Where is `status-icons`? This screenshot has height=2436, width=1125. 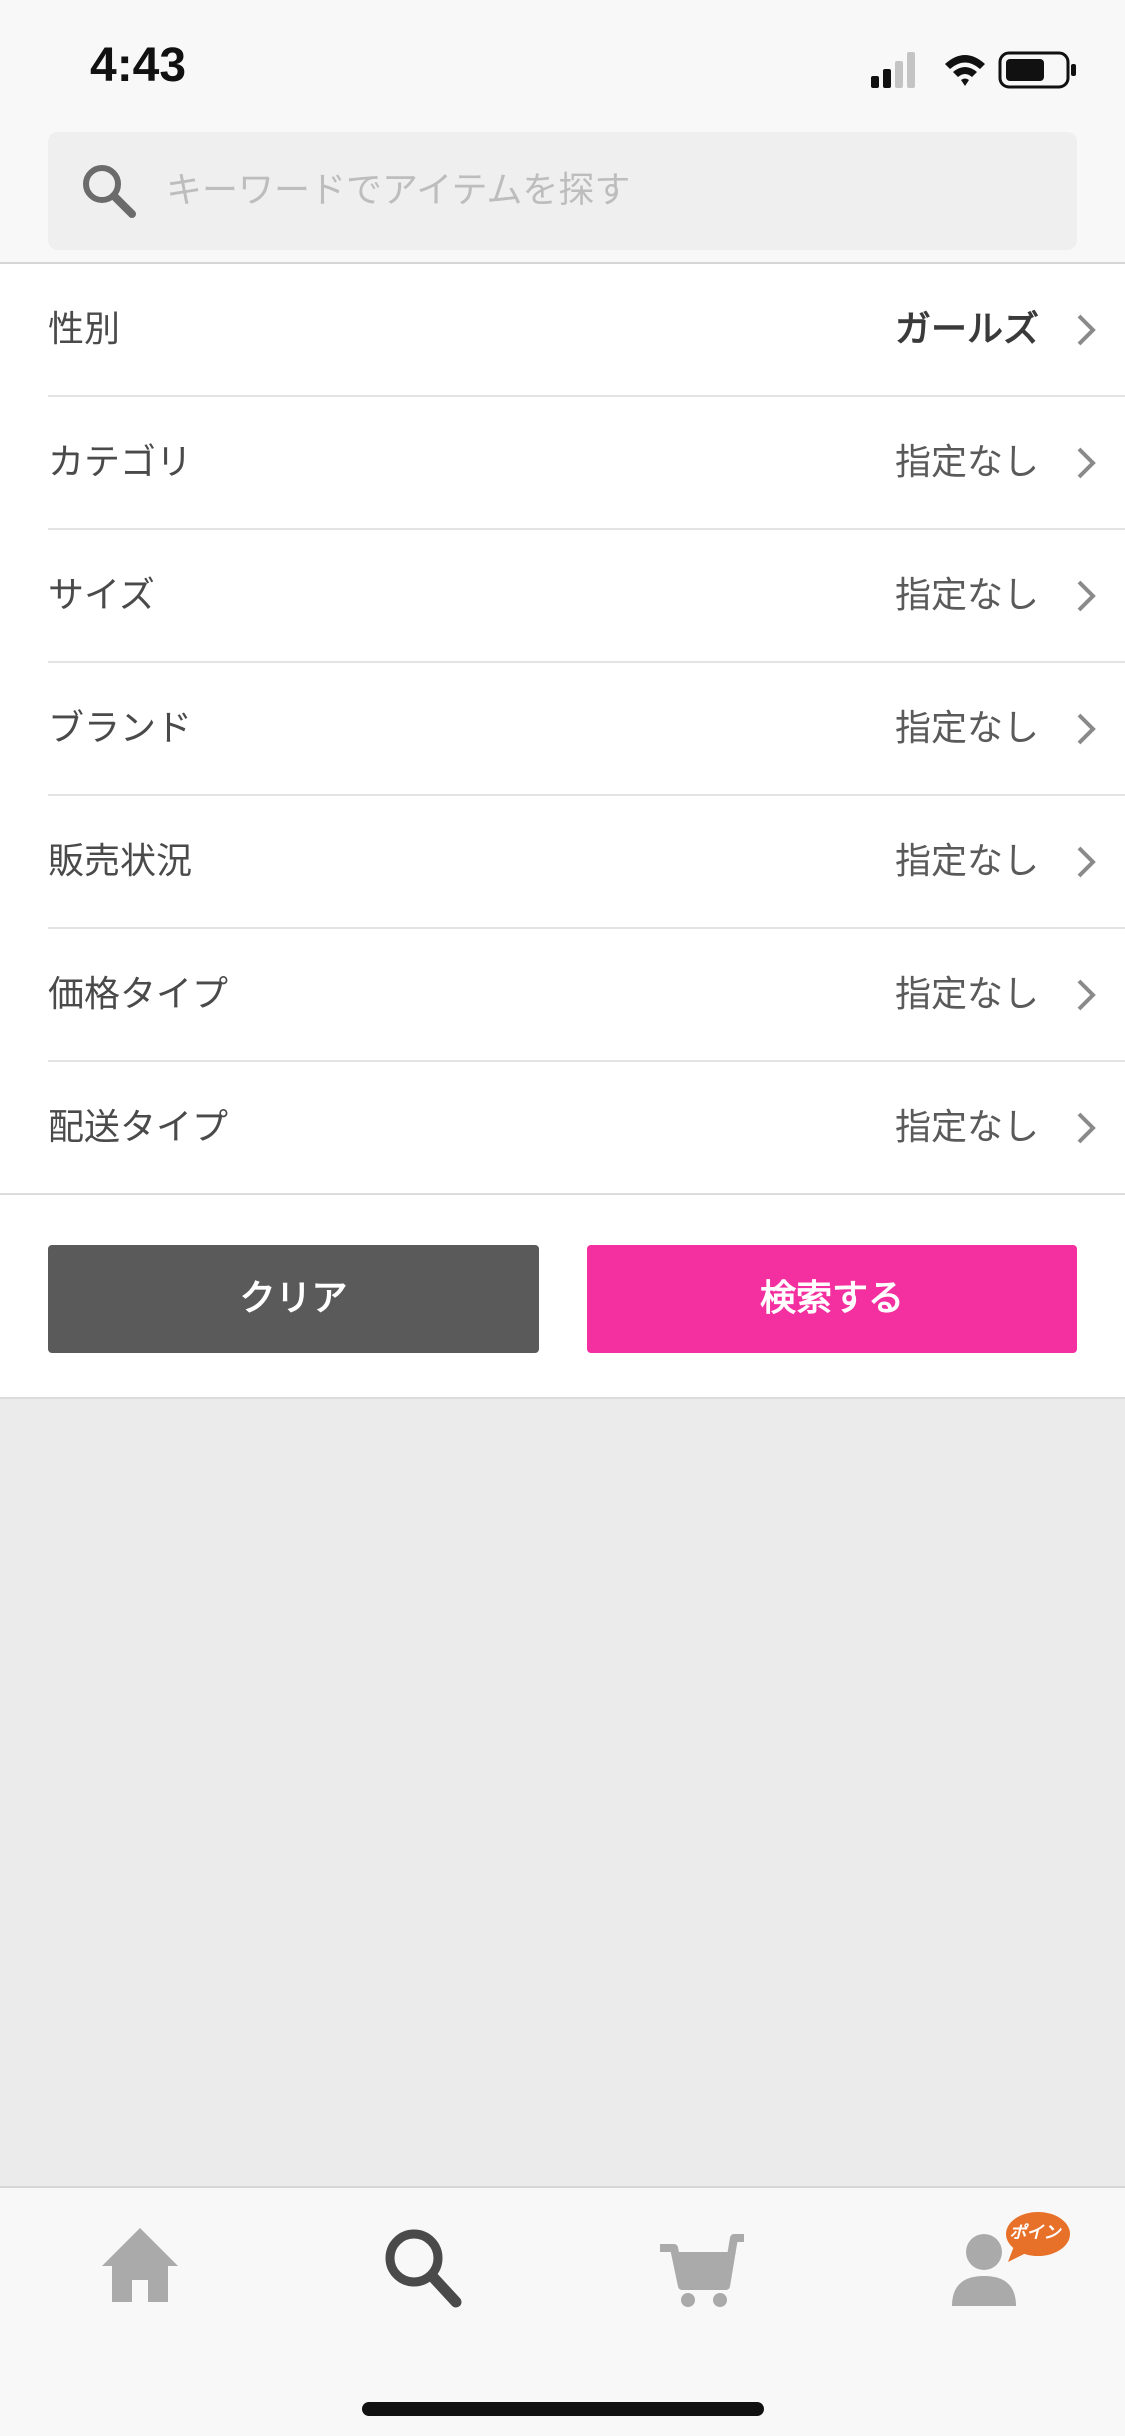 status-icons is located at coordinates (976, 70).